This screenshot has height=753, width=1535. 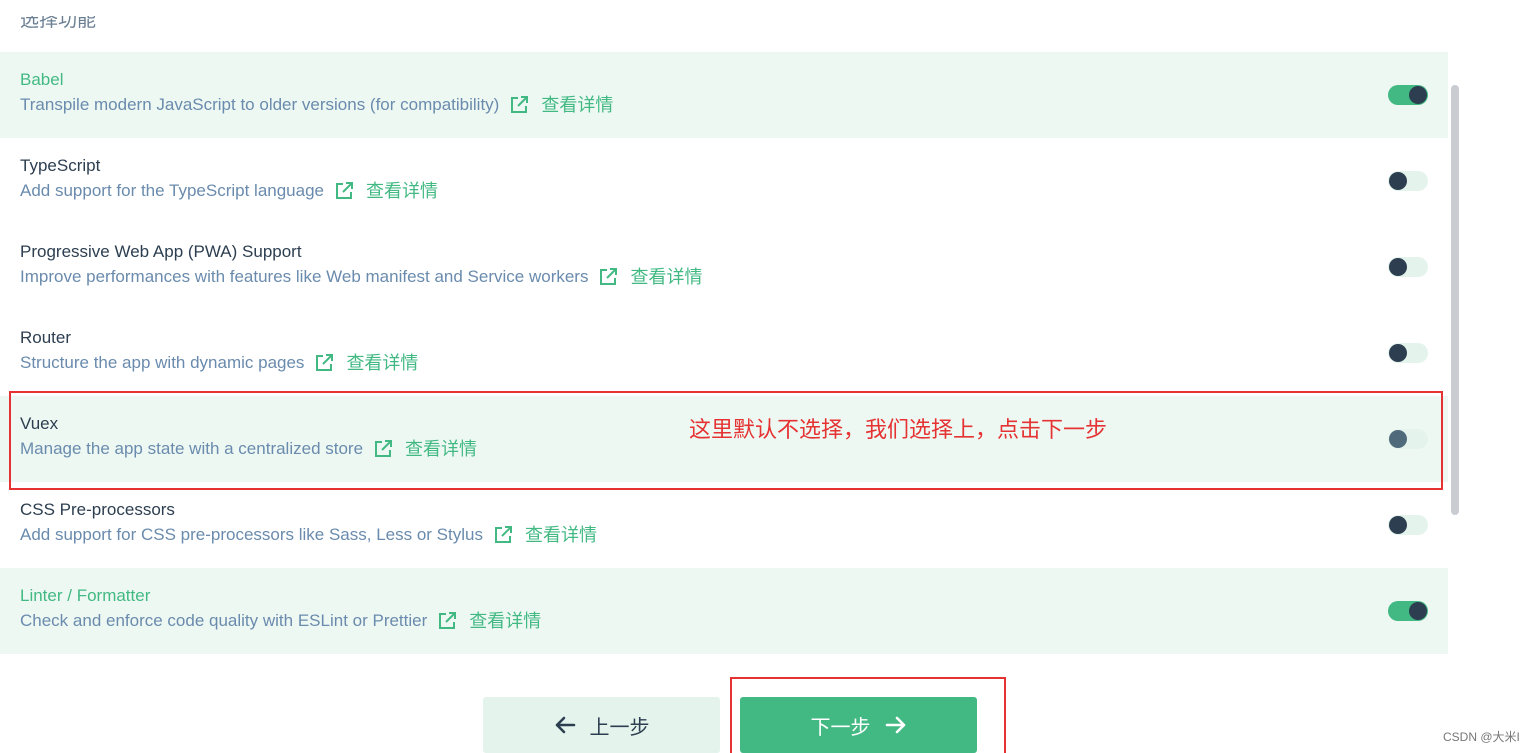 What do you see at coordinates (85, 595) in the screenshot?
I see `feature-name: Linter / Formatter` at bounding box center [85, 595].